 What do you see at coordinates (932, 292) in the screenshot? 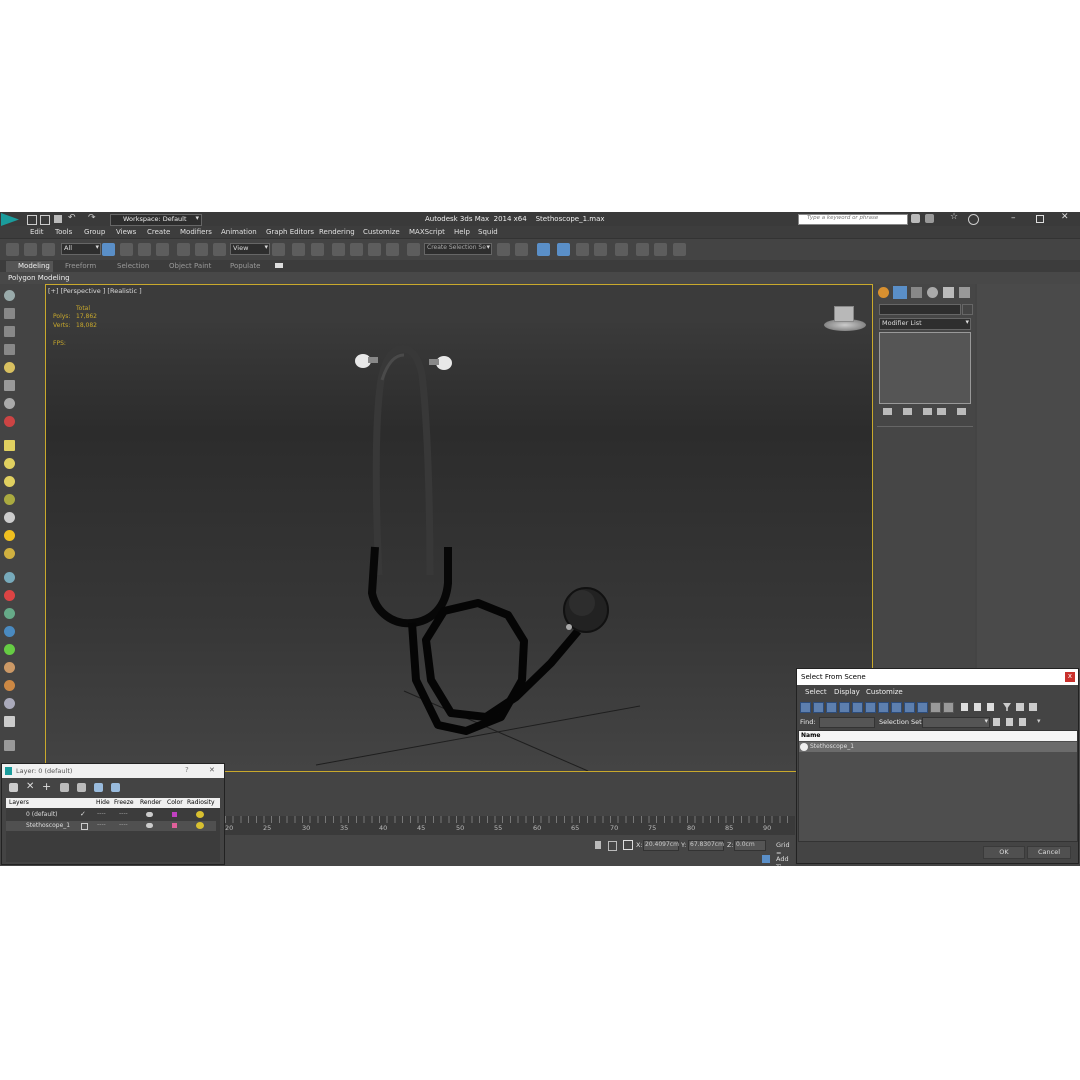
I see `motion-tab-icon` at bounding box center [932, 292].